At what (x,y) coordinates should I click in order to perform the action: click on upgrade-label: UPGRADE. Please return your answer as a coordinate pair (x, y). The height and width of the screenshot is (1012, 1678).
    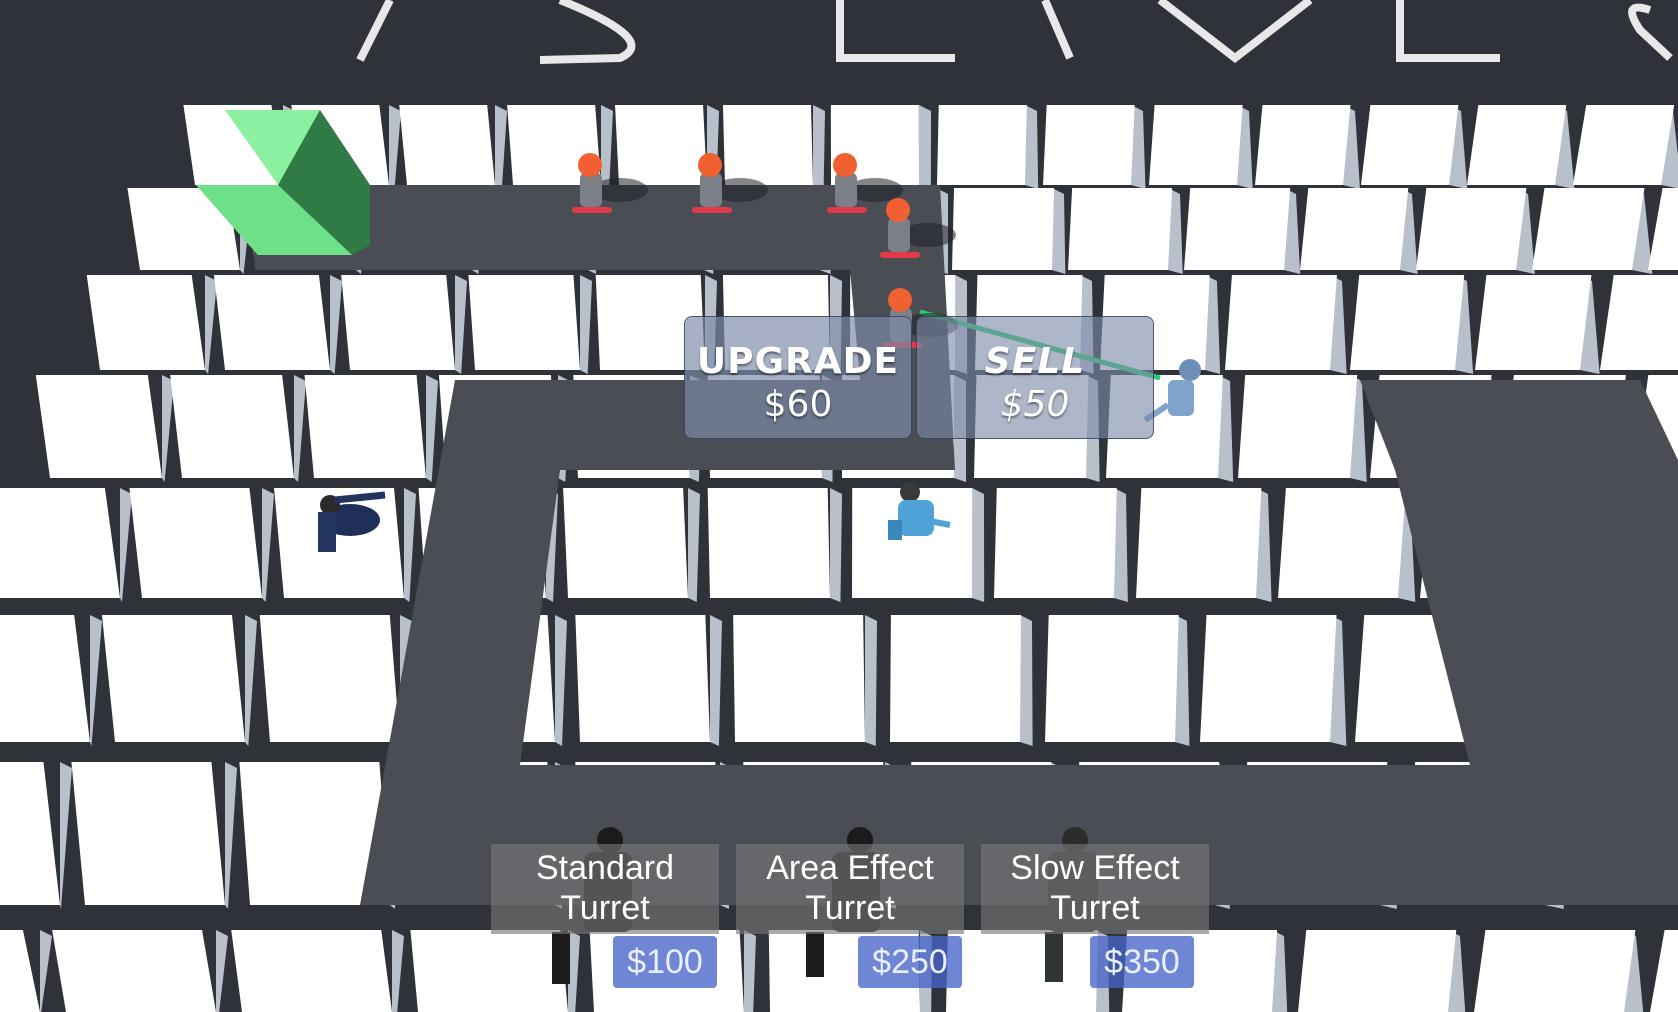
    Looking at the image, I should click on (798, 361).